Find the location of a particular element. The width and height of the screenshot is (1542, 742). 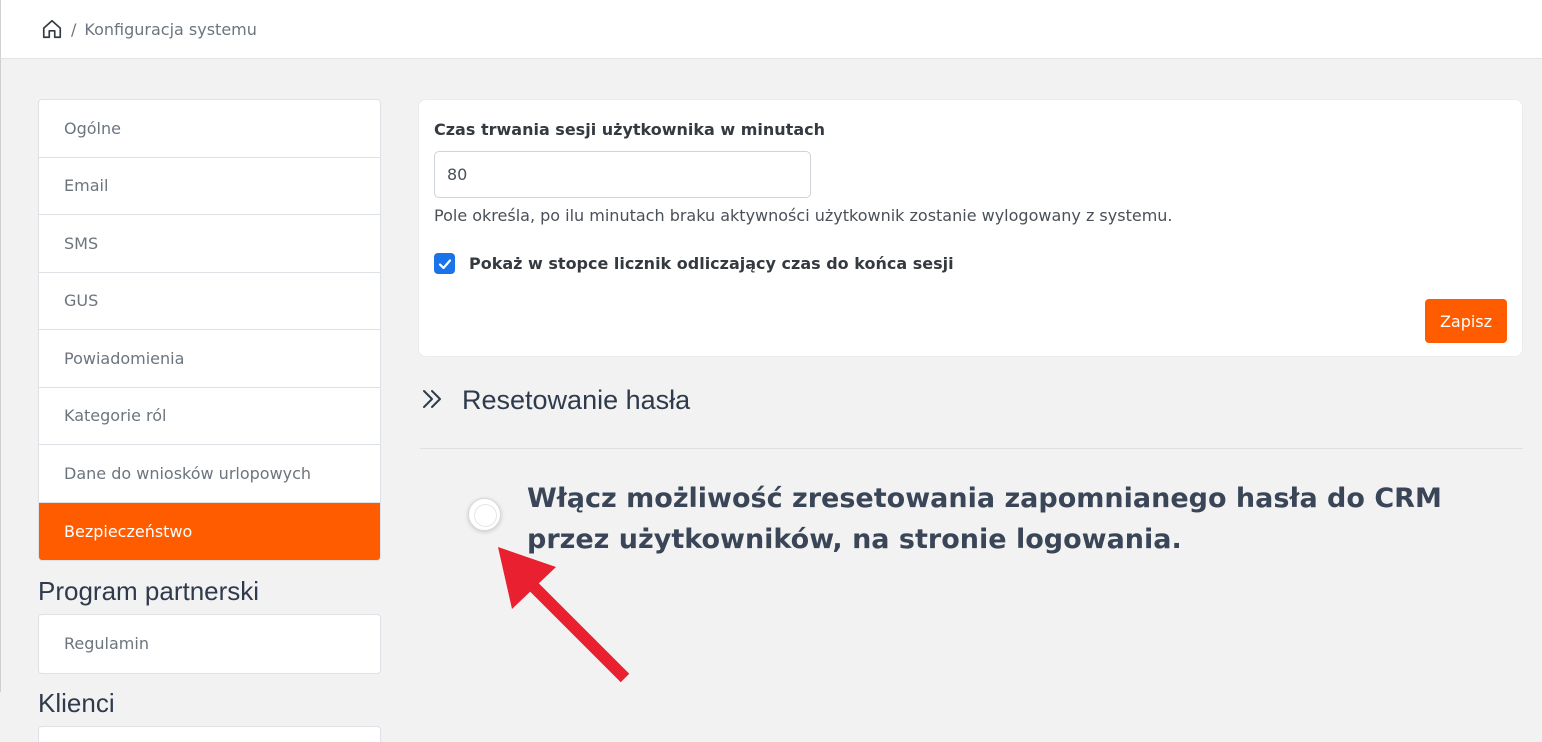

section-divider is located at coordinates (971, 448).